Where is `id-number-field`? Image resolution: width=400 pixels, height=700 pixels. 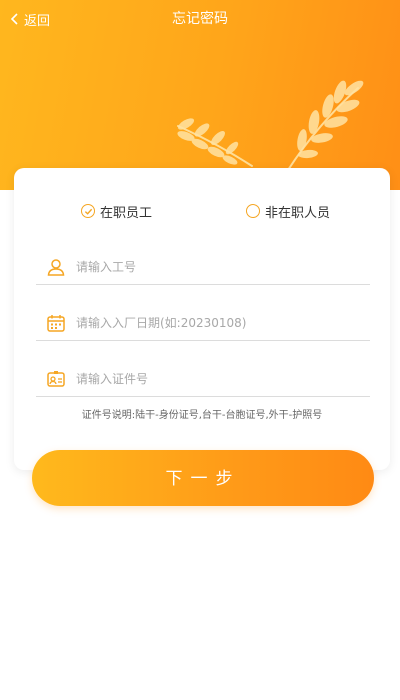
id-number-field is located at coordinates (203, 379).